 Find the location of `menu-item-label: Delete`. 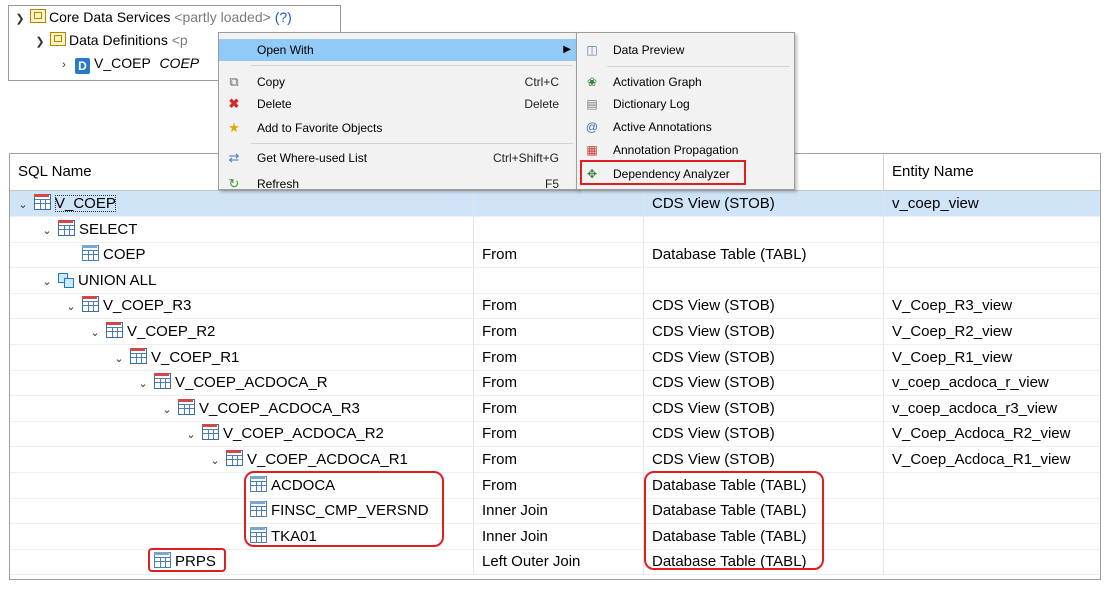

menu-item-label: Delete is located at coordinates (274, 104).